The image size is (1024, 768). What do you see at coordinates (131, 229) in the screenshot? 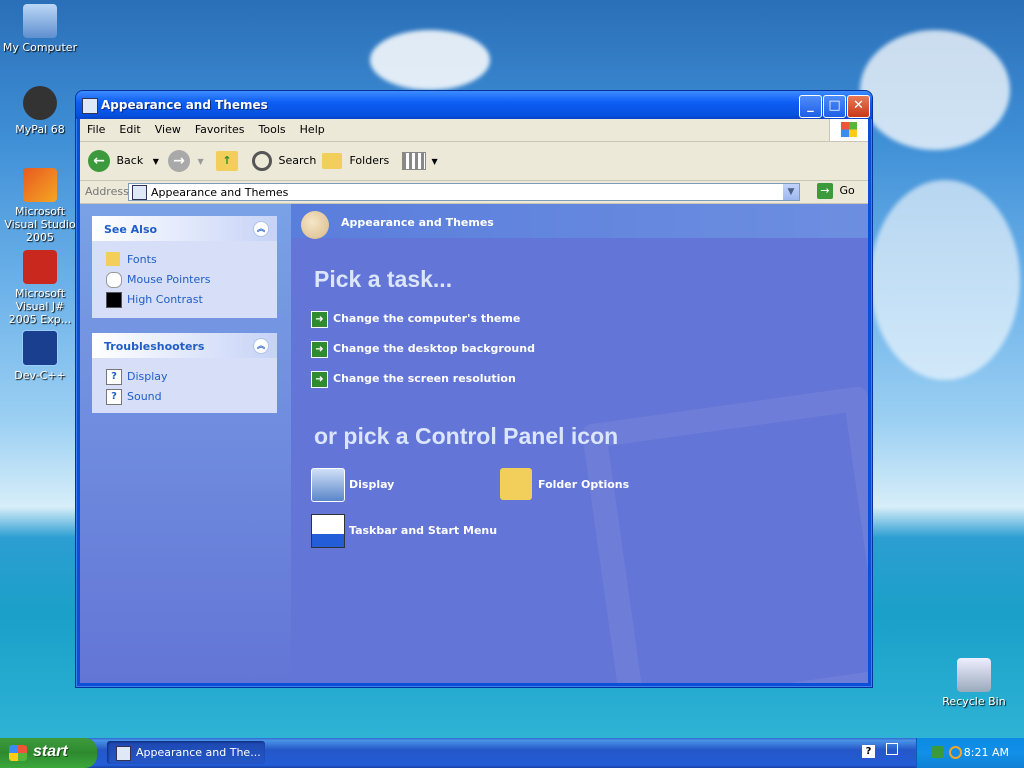
I see `see-also-title: See Also` at bounding box center [131, 229].